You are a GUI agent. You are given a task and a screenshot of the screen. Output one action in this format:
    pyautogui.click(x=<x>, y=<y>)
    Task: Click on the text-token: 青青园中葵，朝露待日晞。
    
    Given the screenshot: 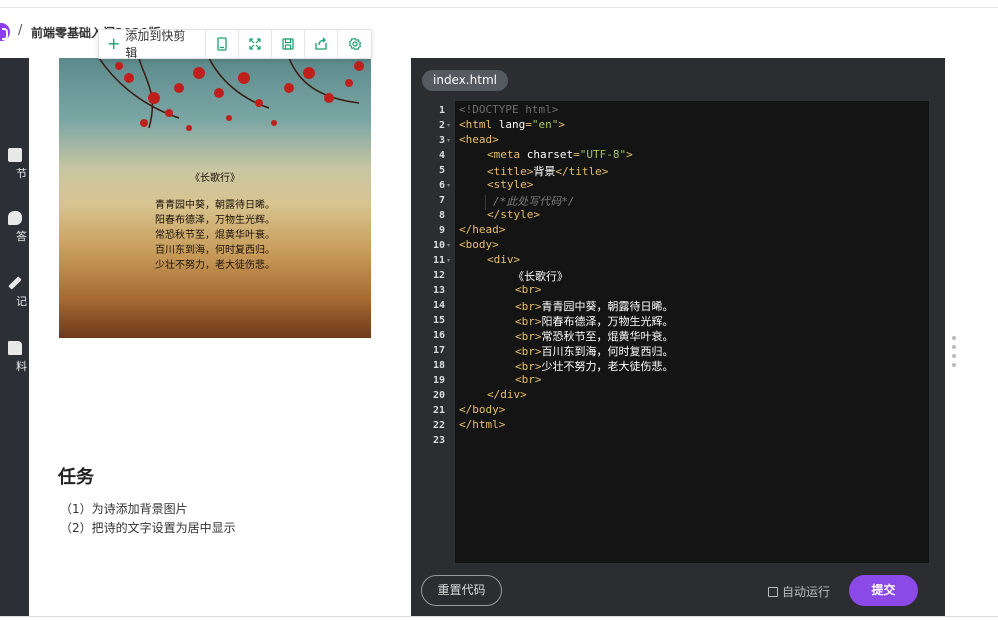 What is the action you would take?
    pyautogui.click(x=607, y=306)
    